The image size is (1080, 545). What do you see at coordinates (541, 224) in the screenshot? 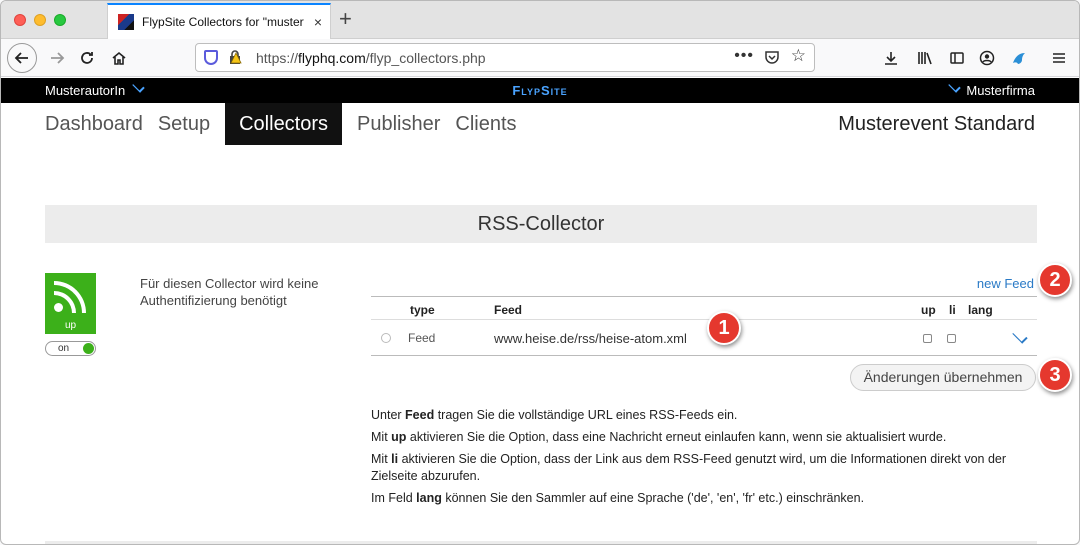
I see `section-title: RSS-Collector` at bounding box center [541, 224].